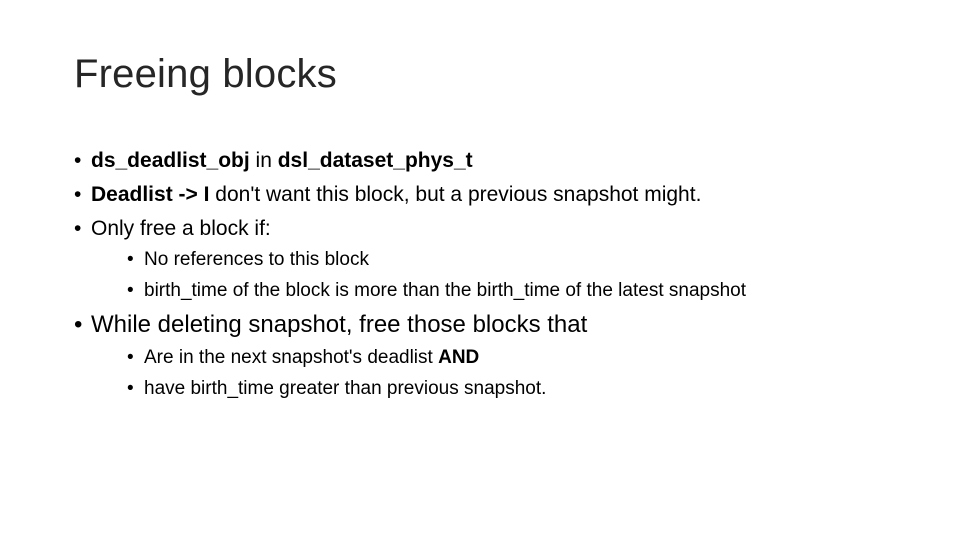 This screenshot has width=960, height=540. What do you see at coordinates (459, 357) in the screenshot?
I see `sub-bullet-text-bold: AND` at bounding box center [459, 357].